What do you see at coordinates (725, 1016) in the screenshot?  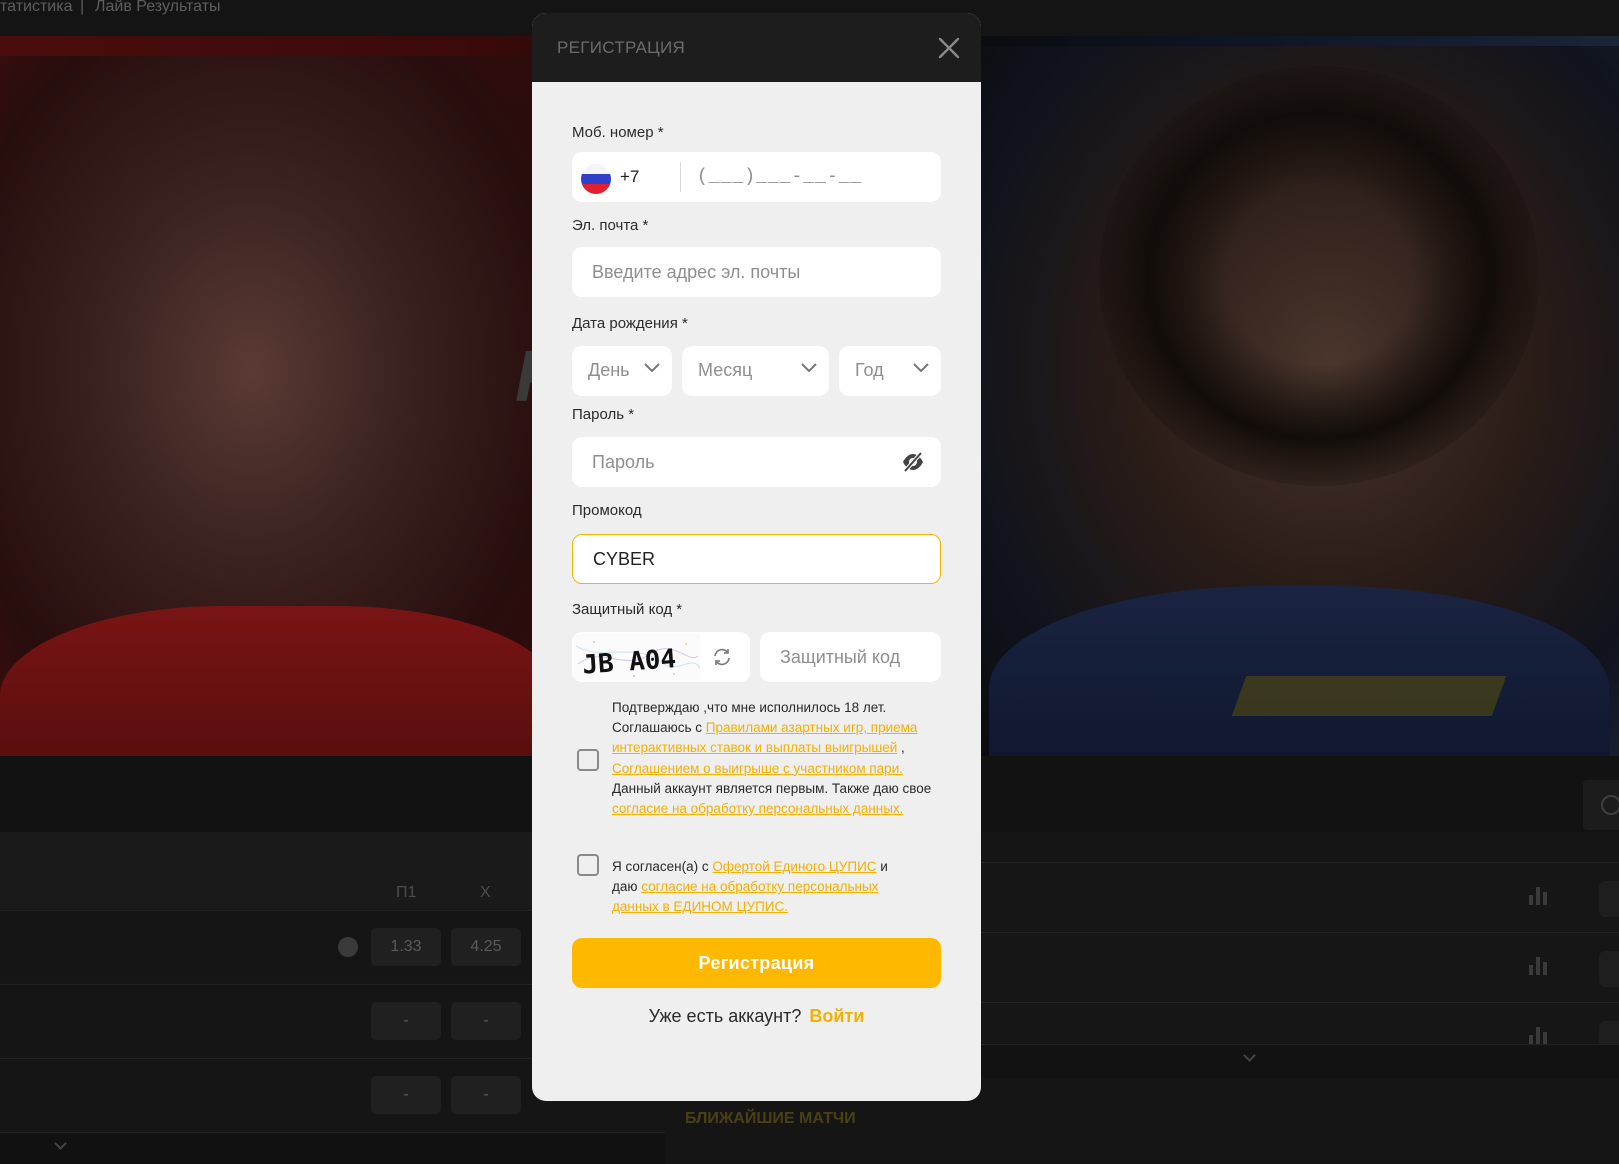 I see `login-prompt: Уже есть аккаунт?` at bounding box center [725, 1016].